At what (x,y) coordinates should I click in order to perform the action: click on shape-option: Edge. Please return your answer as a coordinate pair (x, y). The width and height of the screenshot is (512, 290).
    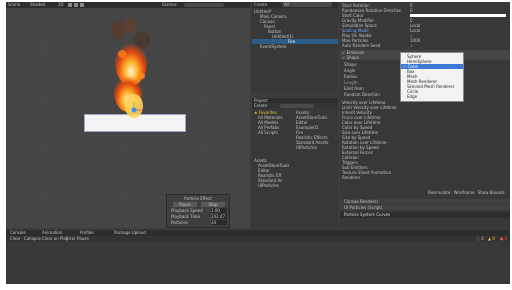
    Looking at the image, I should click on (432, 96).